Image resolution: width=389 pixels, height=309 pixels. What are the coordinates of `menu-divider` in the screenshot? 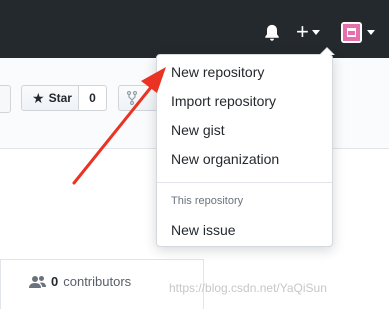 It's located at (244, 182).